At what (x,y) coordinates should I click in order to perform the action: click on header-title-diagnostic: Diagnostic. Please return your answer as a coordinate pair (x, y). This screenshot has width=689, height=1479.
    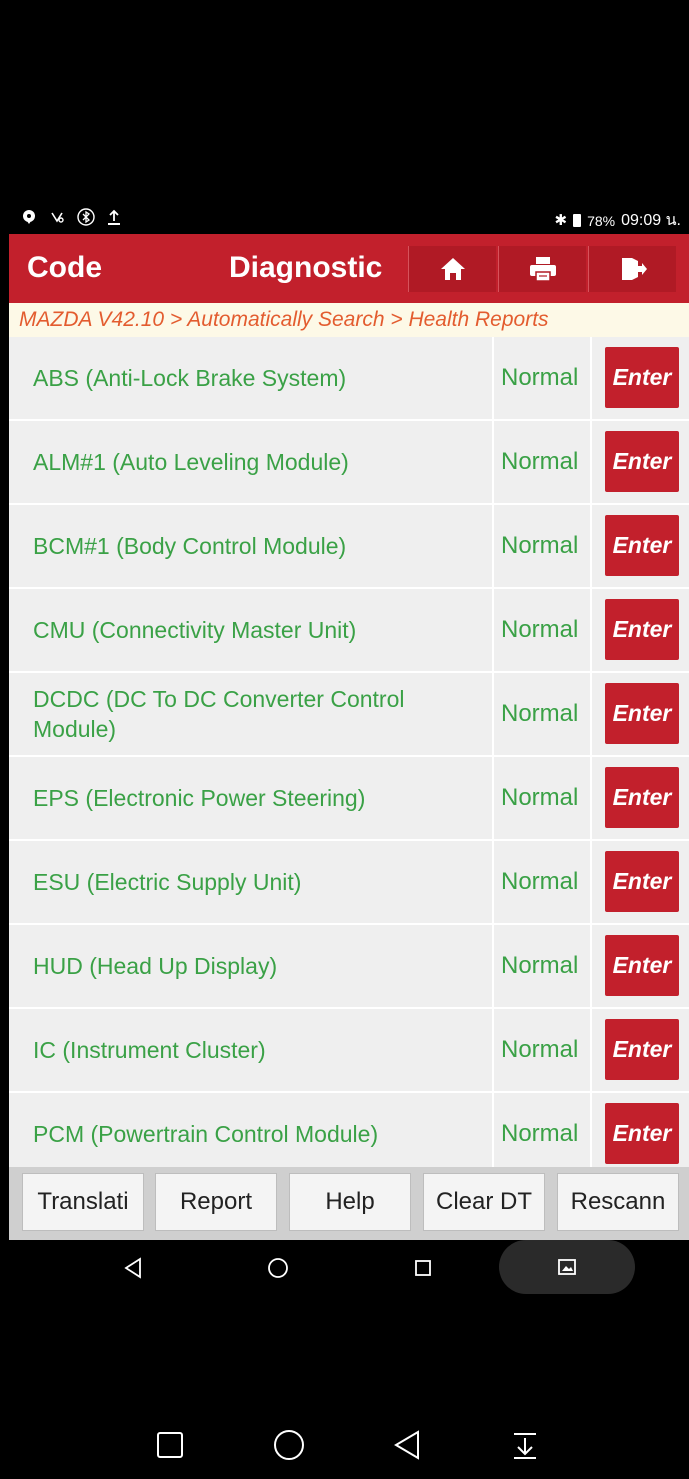
    Looking at the image, I should click on (306, 267).